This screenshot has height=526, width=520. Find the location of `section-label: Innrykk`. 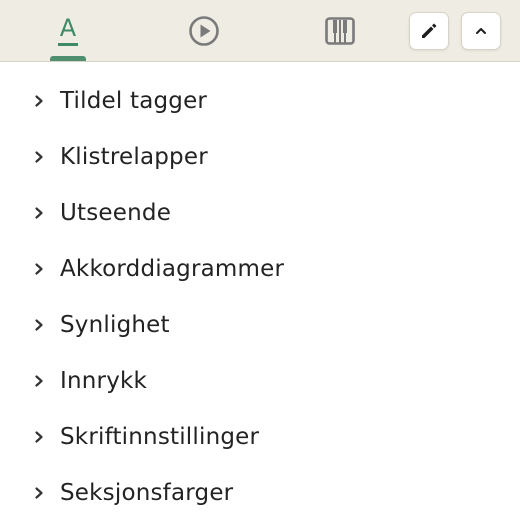

section-label: Innrykk is located at coordinates (104, 381).